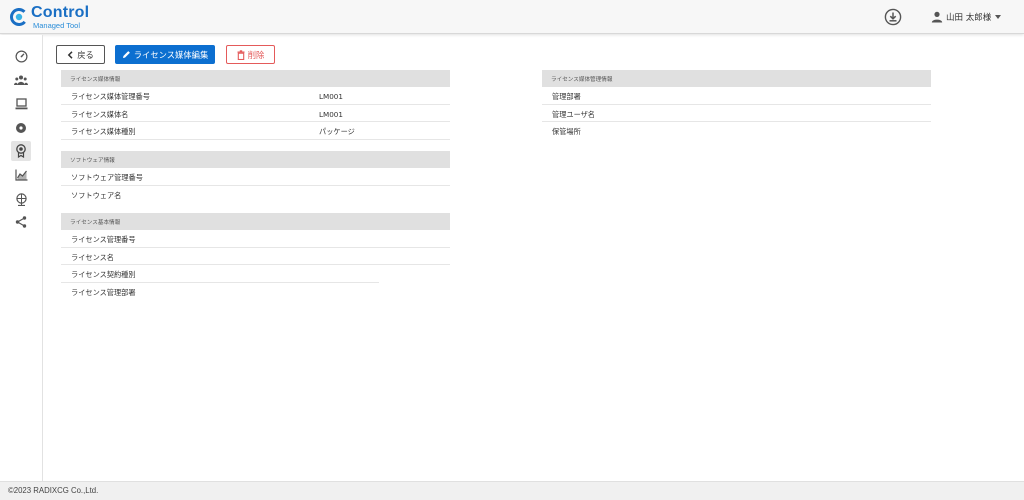 The width and height of the screenshot is (1024, 500). I want to click on back-button: 戻る, so click(80, 54).